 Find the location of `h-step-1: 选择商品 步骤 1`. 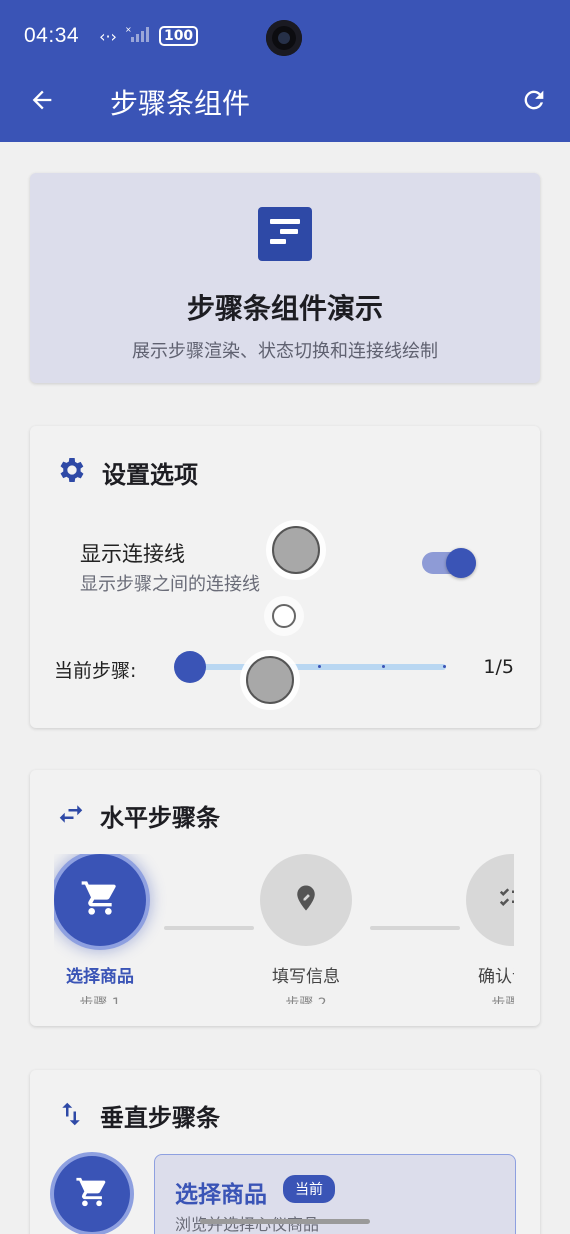

h-step-1: 选择商品 步骤 1 is located at coordinates (100, 929).